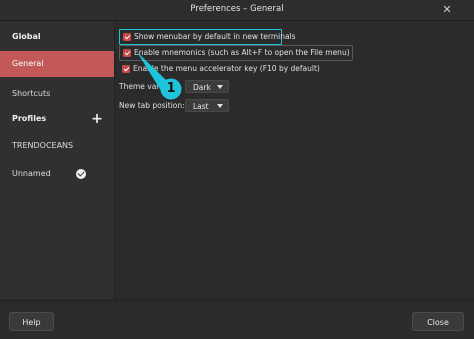 Image resolution: width=474 pixels, height=339 pixels. What do you see at coordinates (447, 10) in the screenshot?
I see `window-close-icon: ✕` at bounding box center [447, 10].